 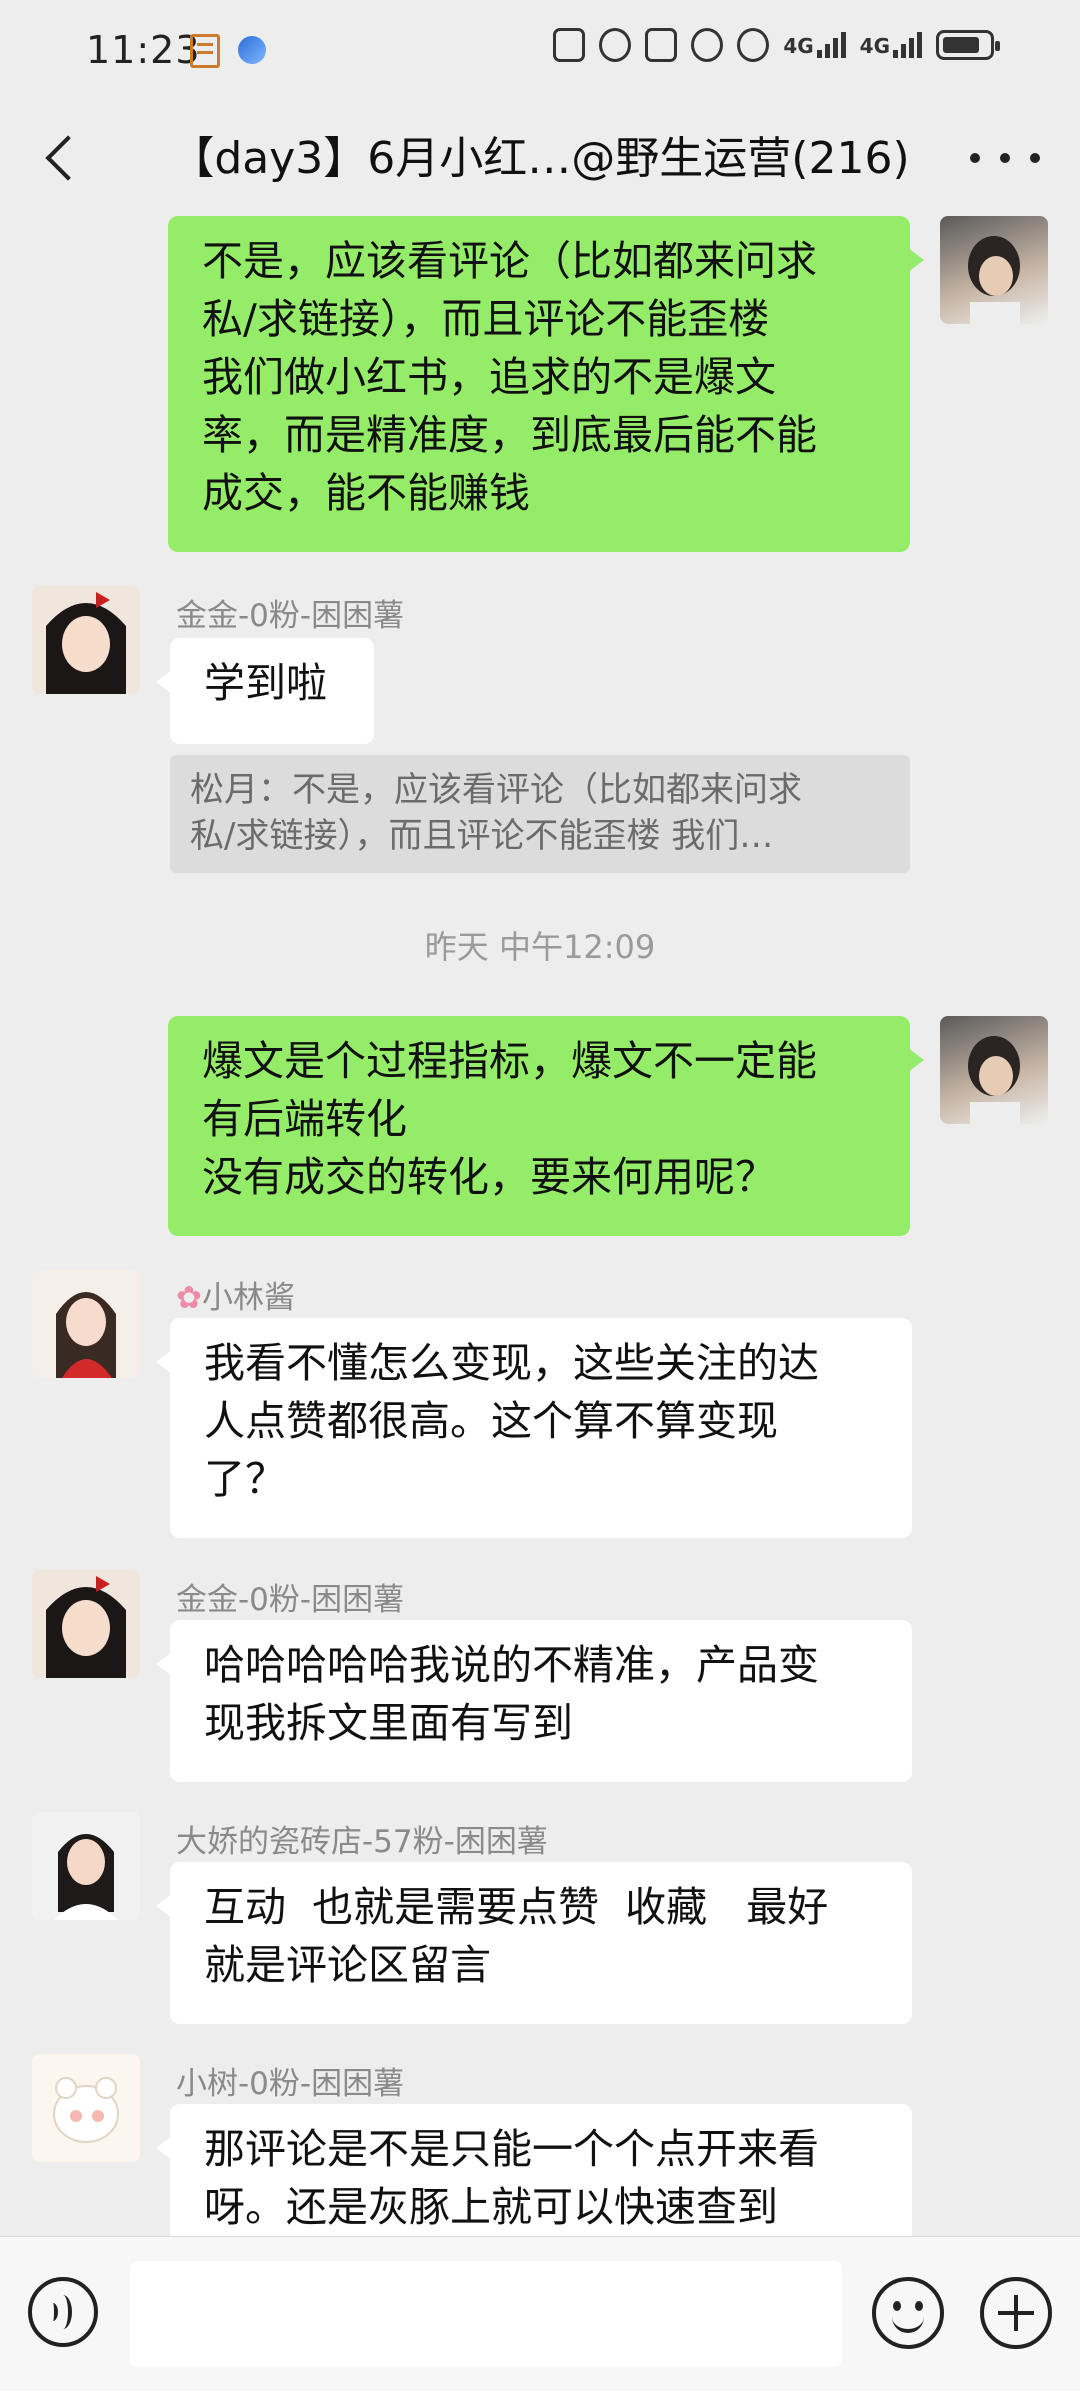 I want to click on signal-2-label: 4G, so click(x=874, y=46).